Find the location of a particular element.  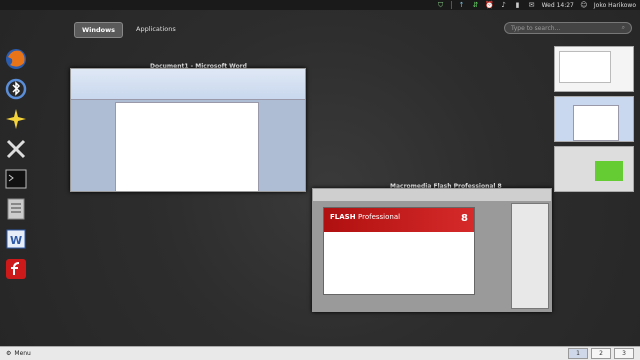

search-input: Type to search... ⌕ is located at coordinates (568, 28).